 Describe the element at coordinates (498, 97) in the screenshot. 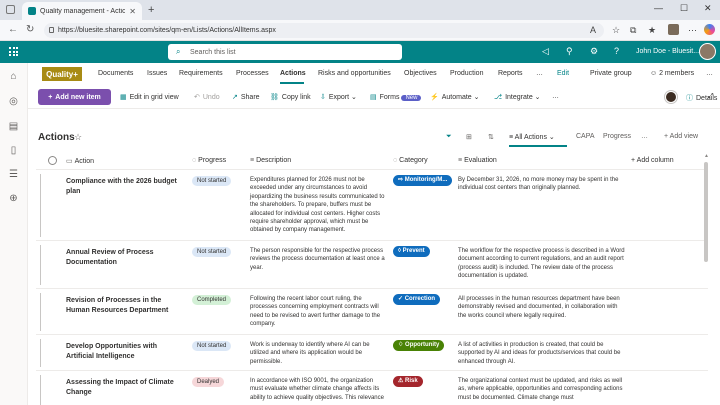

I see `integrate-icon: ⎇` at that location.